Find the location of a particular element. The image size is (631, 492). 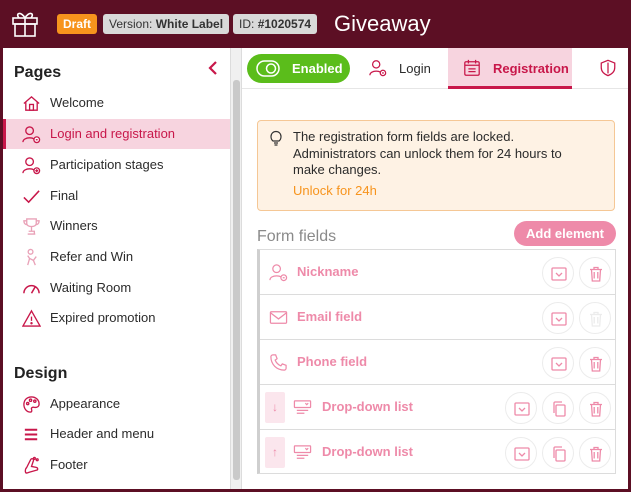

unlock-link: Unlock for 24h is located at coordinates (335, 190).